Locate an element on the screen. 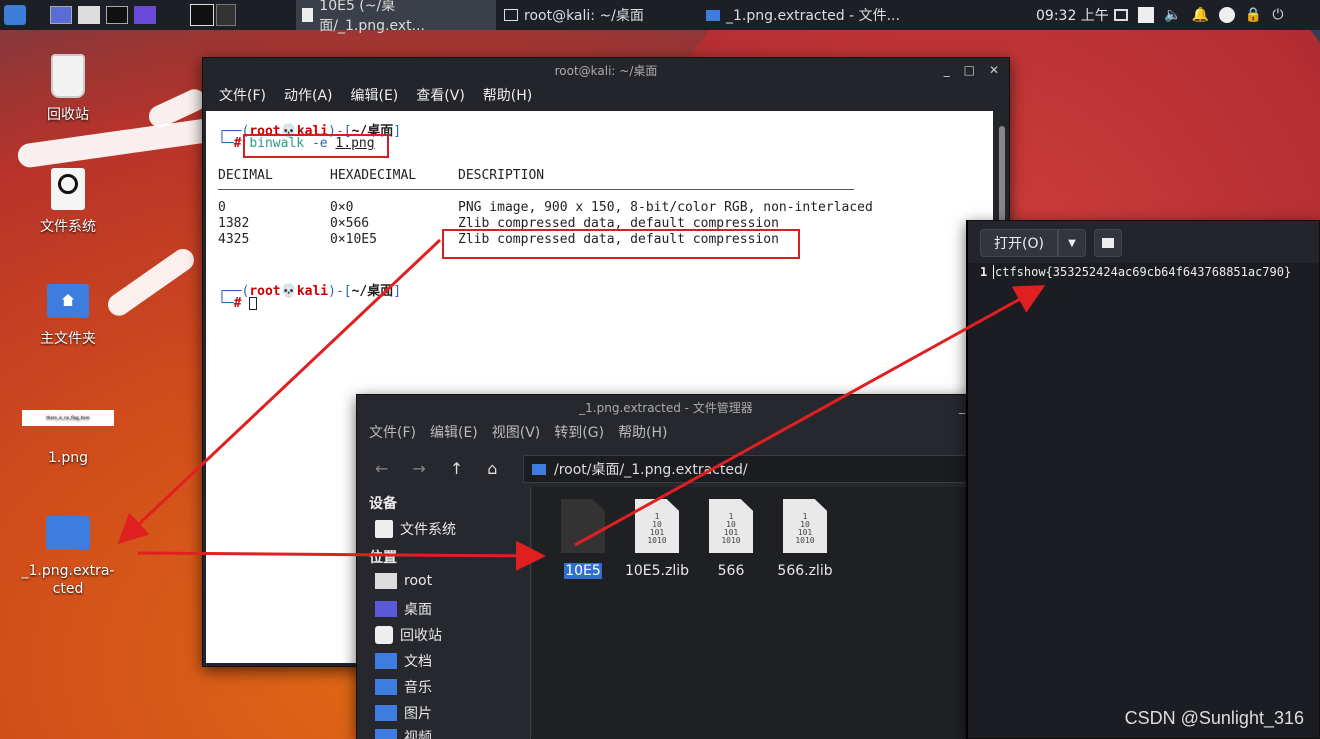 The image size is (1320, 739). drive-icon is located at coordinates (384, 529).